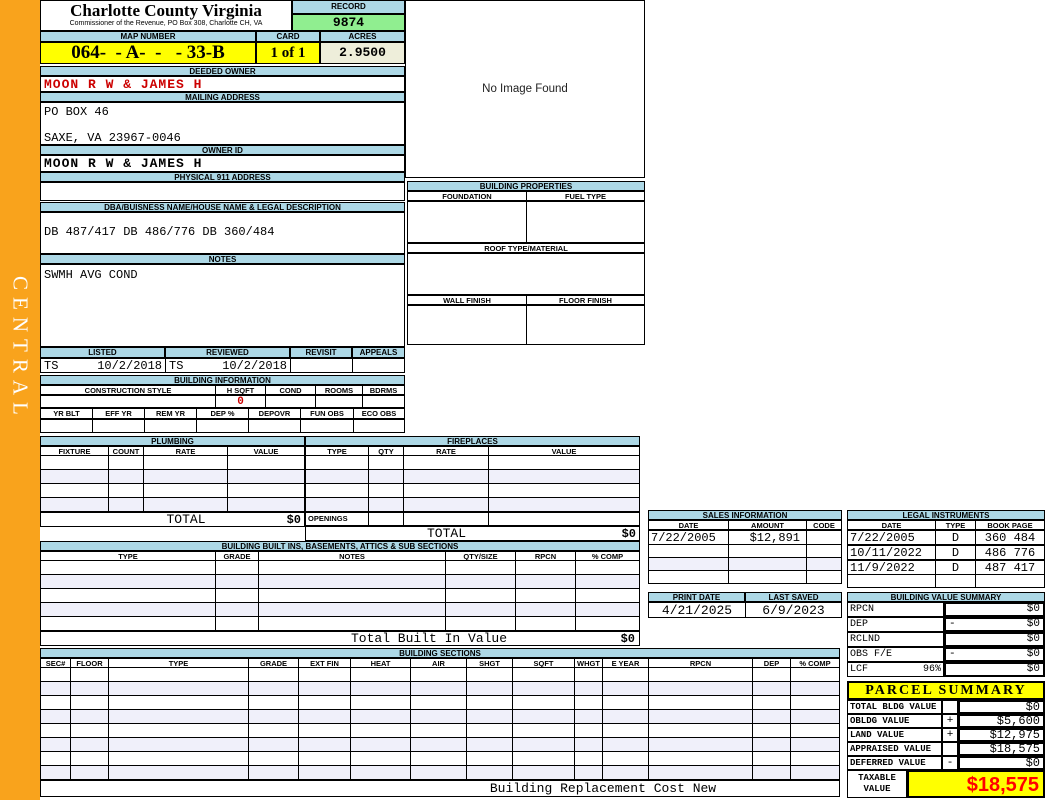 This screenshot has width=1050, height=800. I want to click on sec-label: SEC#, so click(56, 663).